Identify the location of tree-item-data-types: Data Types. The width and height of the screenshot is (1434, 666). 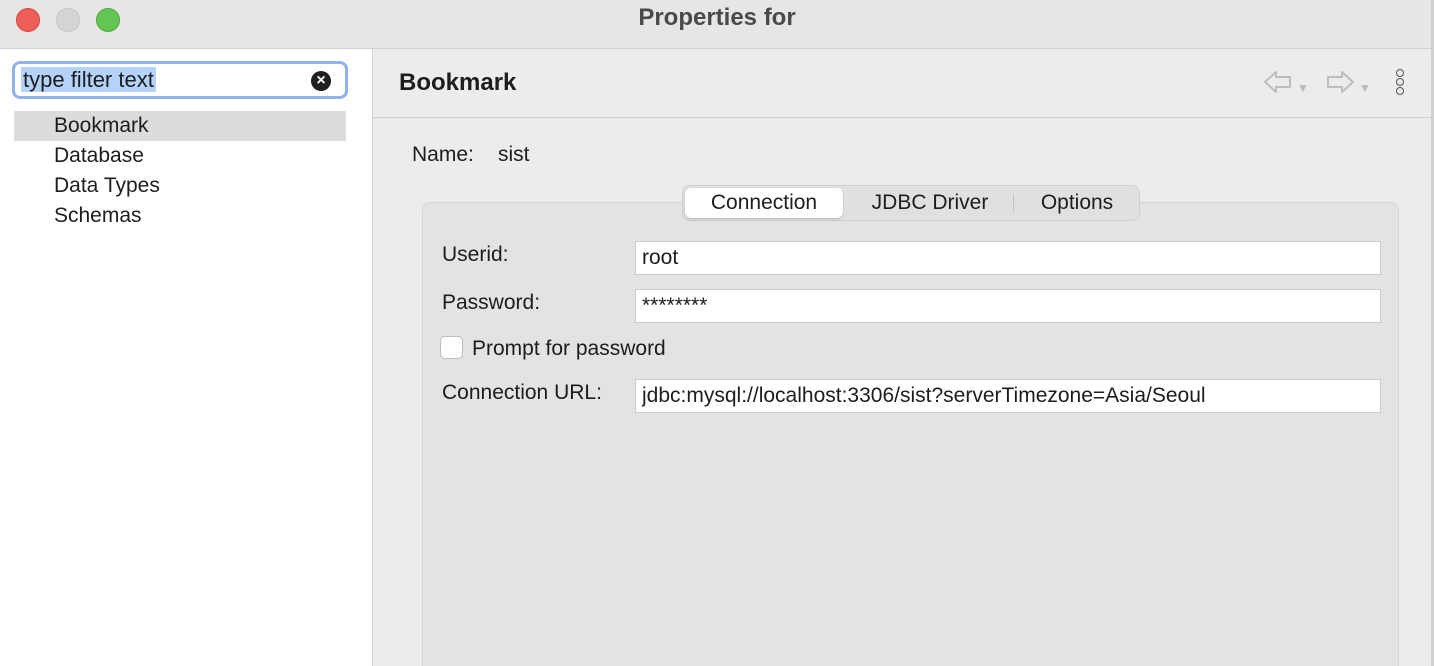
(180, 186).